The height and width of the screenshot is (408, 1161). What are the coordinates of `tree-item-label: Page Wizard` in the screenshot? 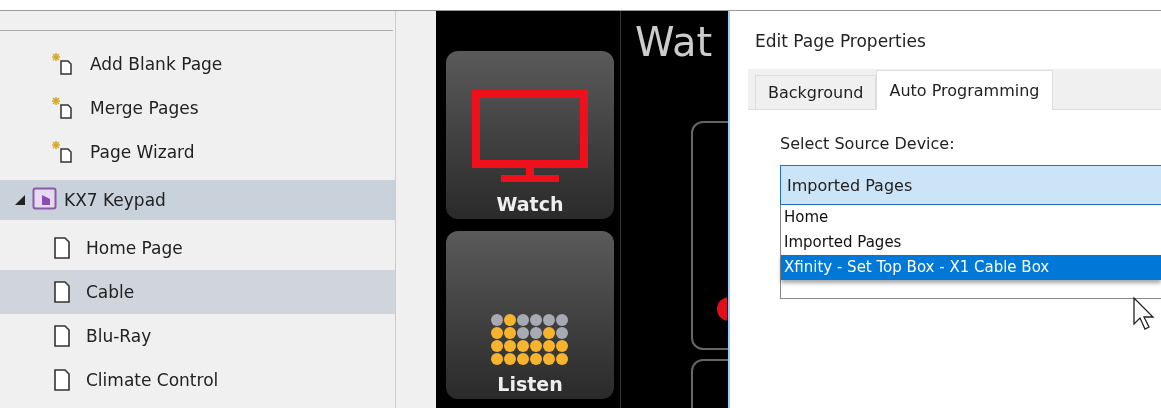 It's located at (142, 152).